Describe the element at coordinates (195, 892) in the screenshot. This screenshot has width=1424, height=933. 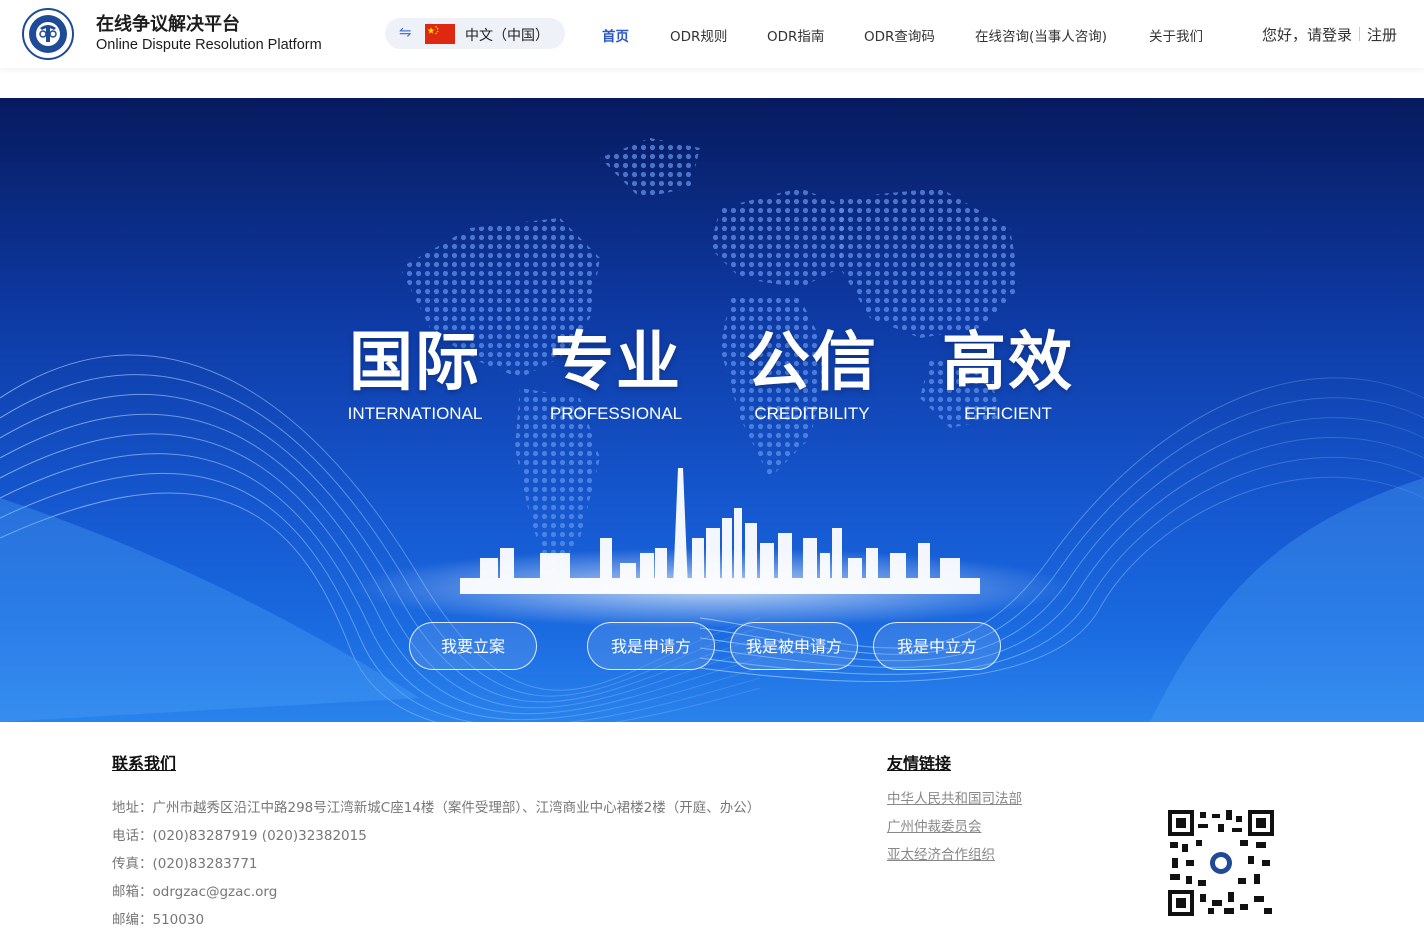
I see `contact-email: 邮箱：odrgzac@gzac.org` at that location.